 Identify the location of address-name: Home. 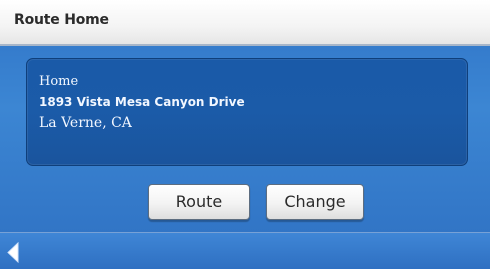
(59, 81).